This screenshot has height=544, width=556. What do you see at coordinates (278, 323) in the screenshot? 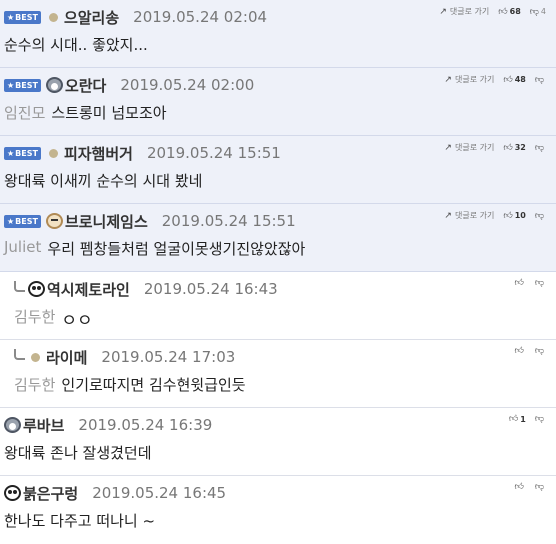
I see `comment-body: 김두한 ㅇㅇ` at bounding box center [278, 323].